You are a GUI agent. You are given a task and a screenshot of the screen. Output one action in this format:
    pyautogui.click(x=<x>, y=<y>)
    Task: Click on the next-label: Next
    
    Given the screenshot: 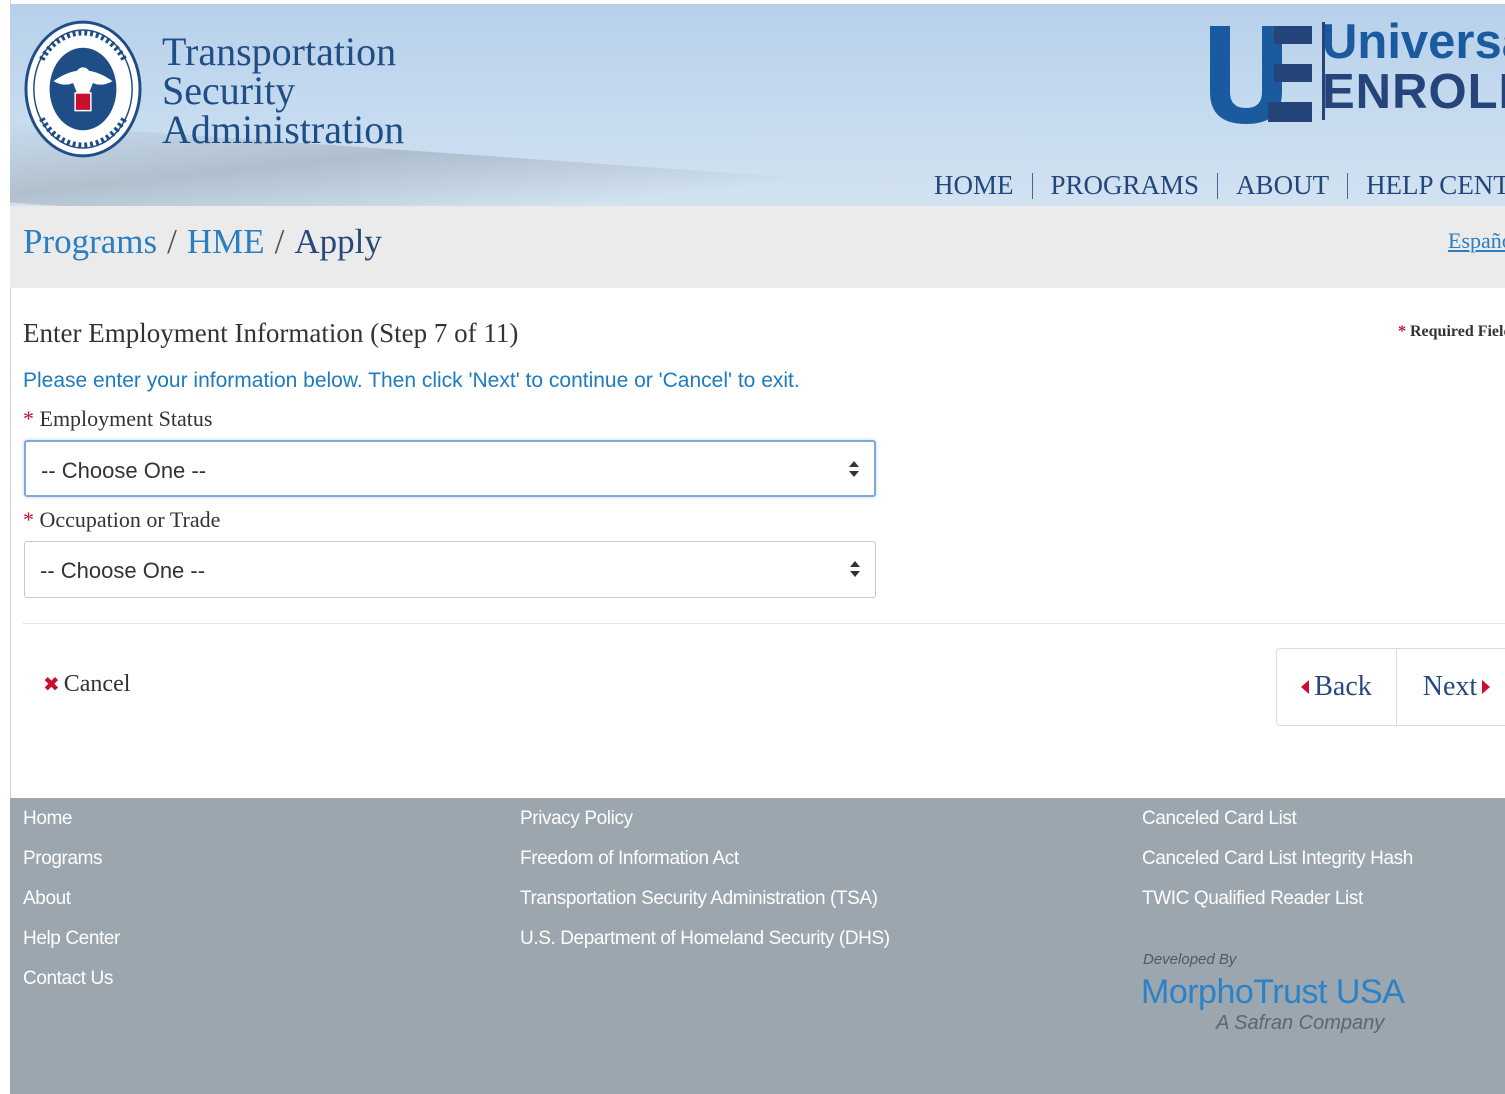 What is the action you would take?
    pyautogui.click(x=1450, y=686)
    